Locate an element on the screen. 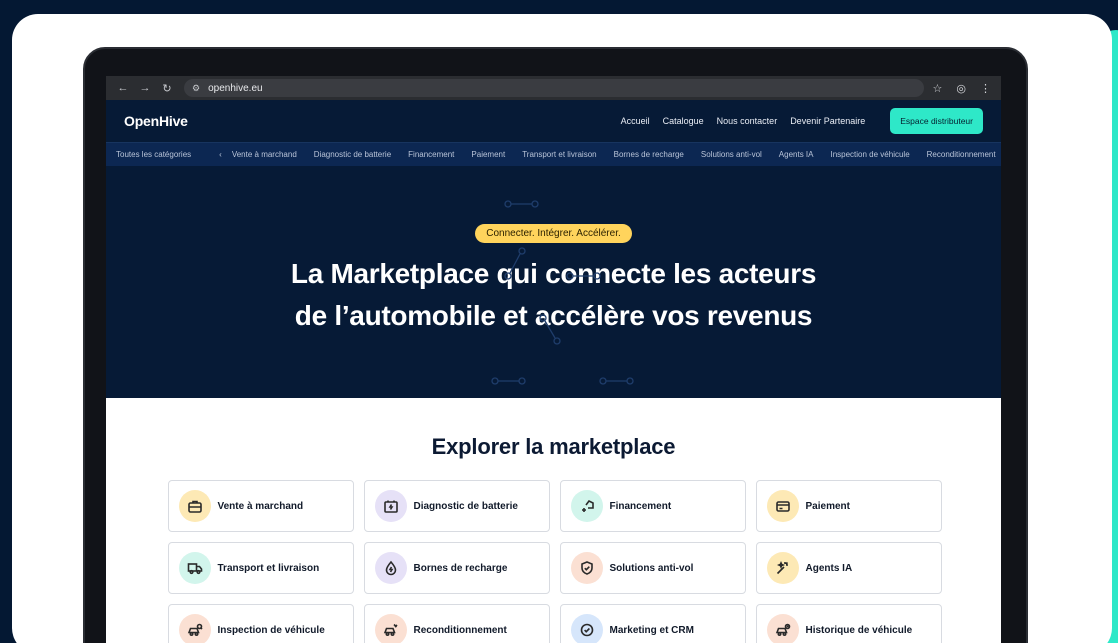 This screenshot has width=1118, height=643. category-item: Transport et livraison is located at coordinates (559, 154).